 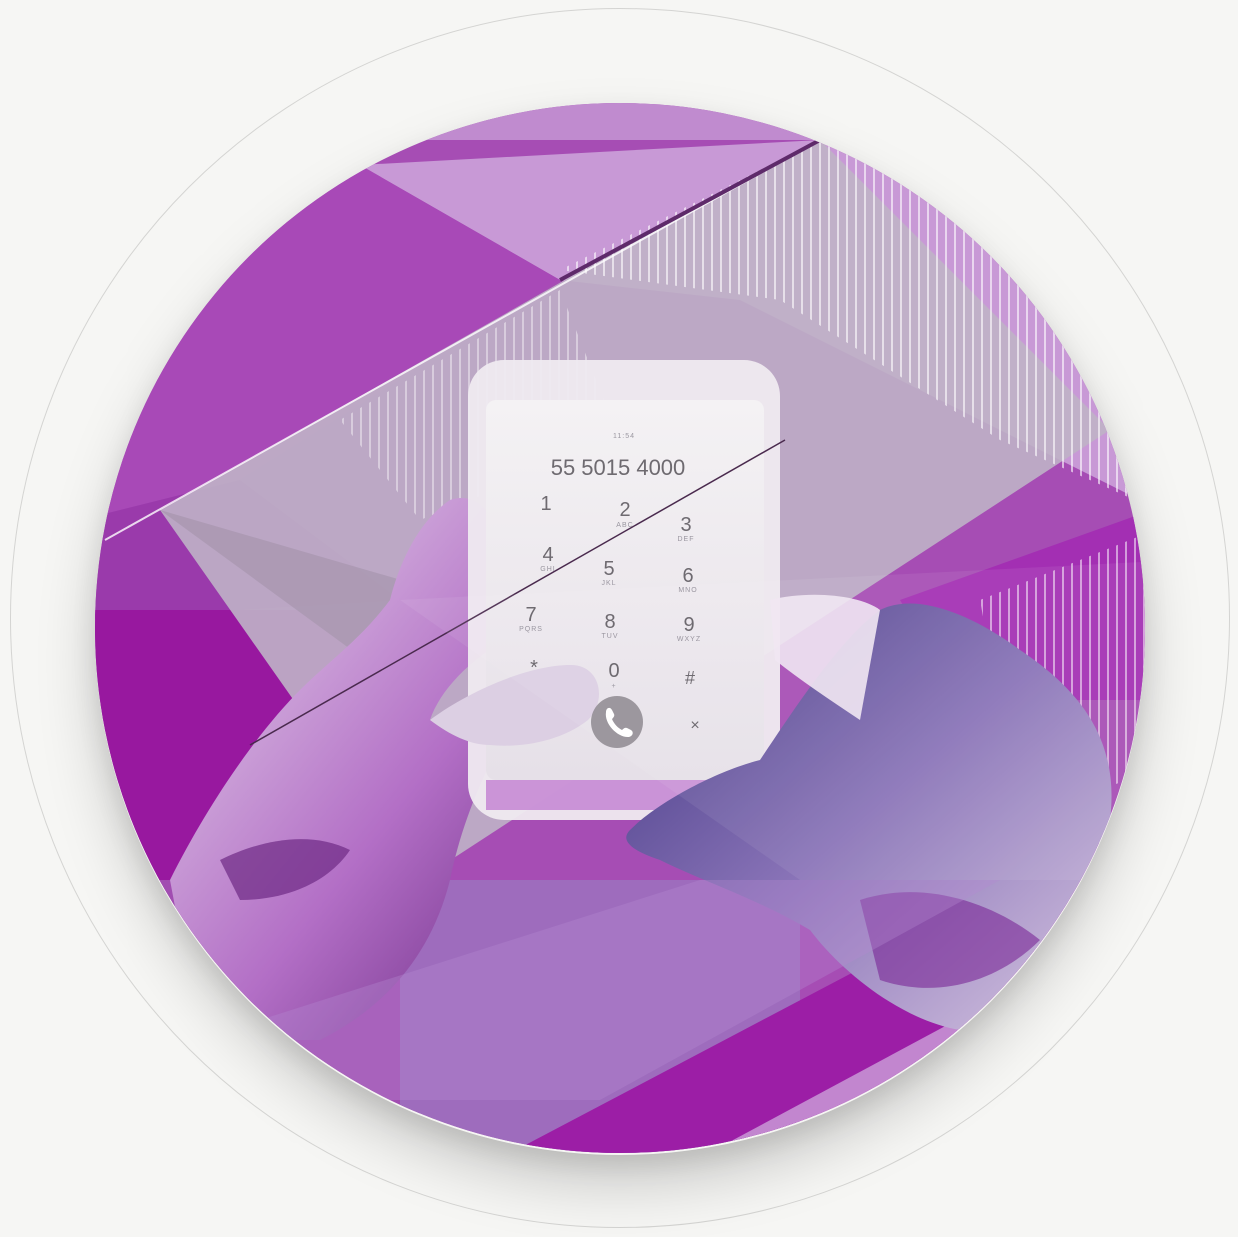 I want to click on key-9-letters: WXYZ, so click(x=689, y=639).